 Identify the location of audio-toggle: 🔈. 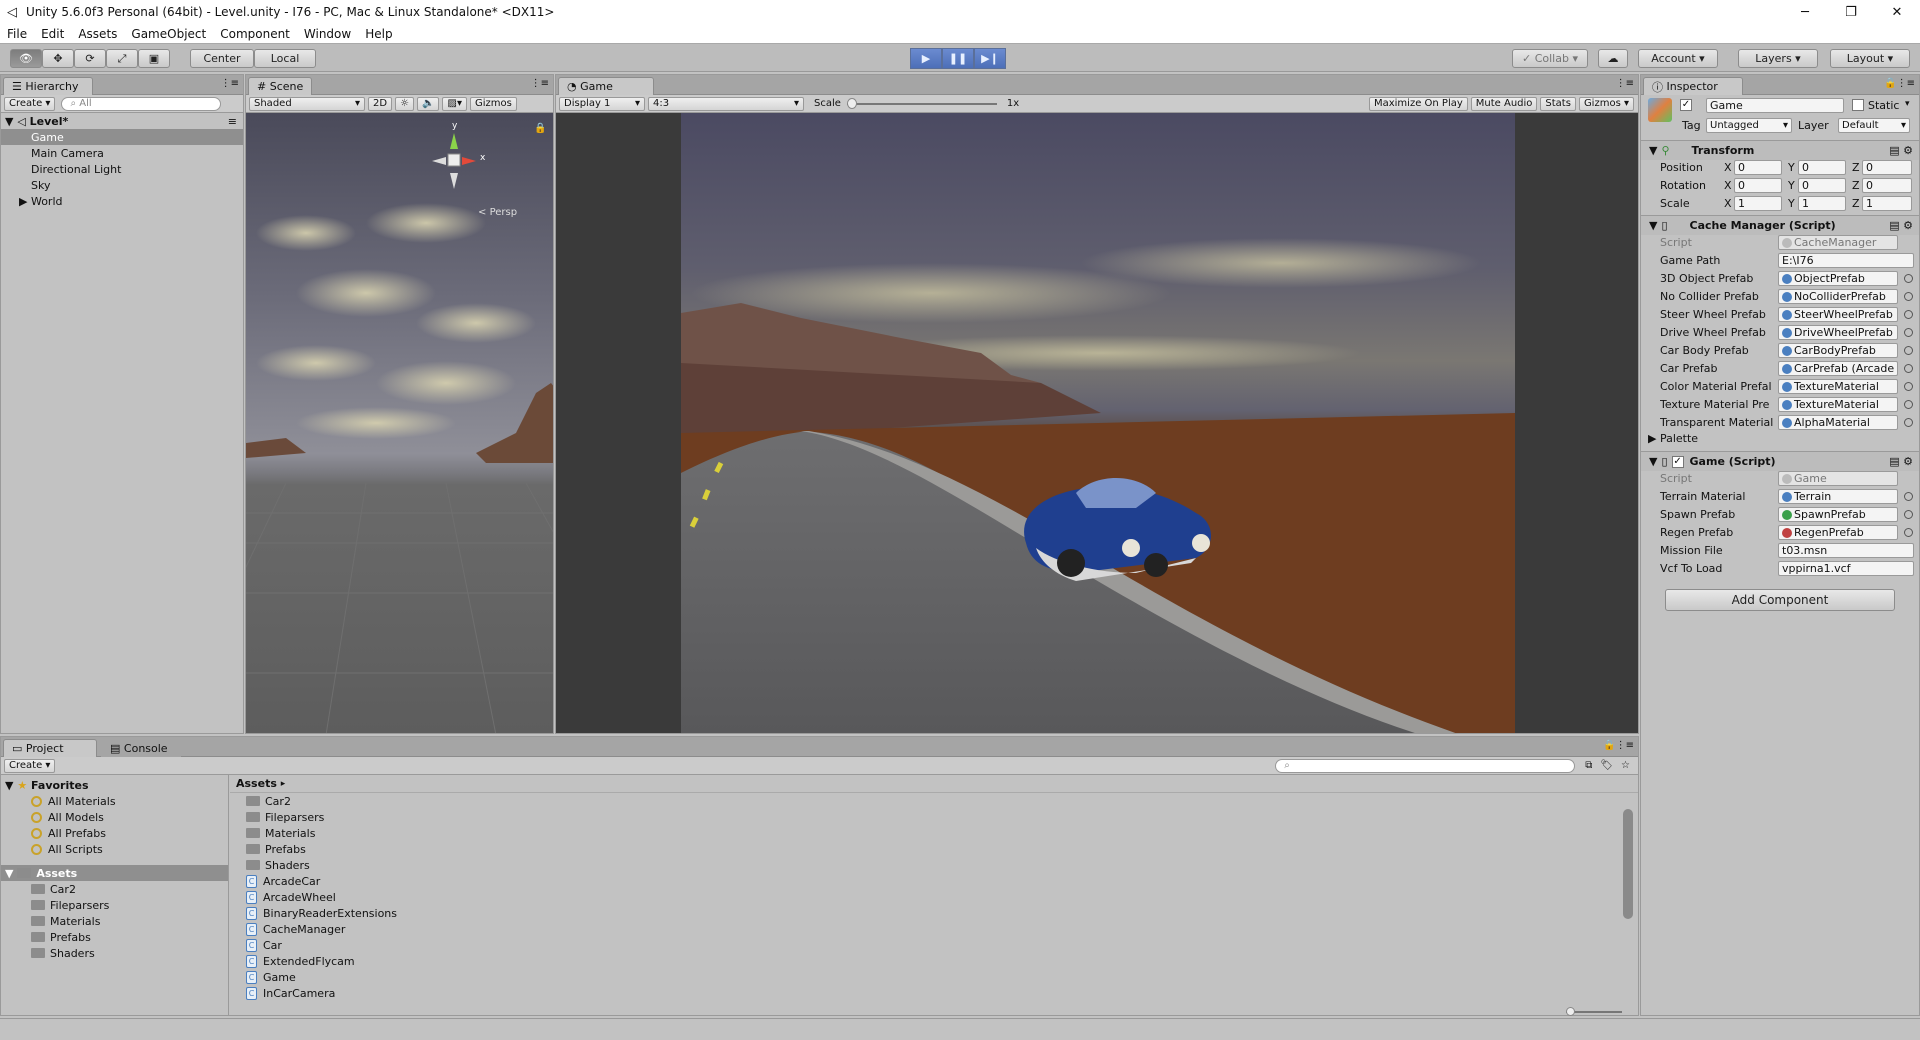
(428, 103).